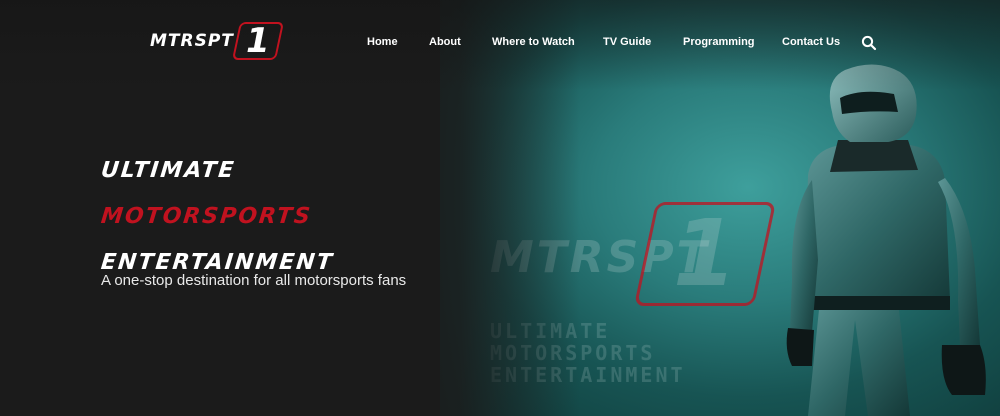  Describe the element at coordinates (445, 42) in the screenshot. I see `nav-item-about: About` at that location.